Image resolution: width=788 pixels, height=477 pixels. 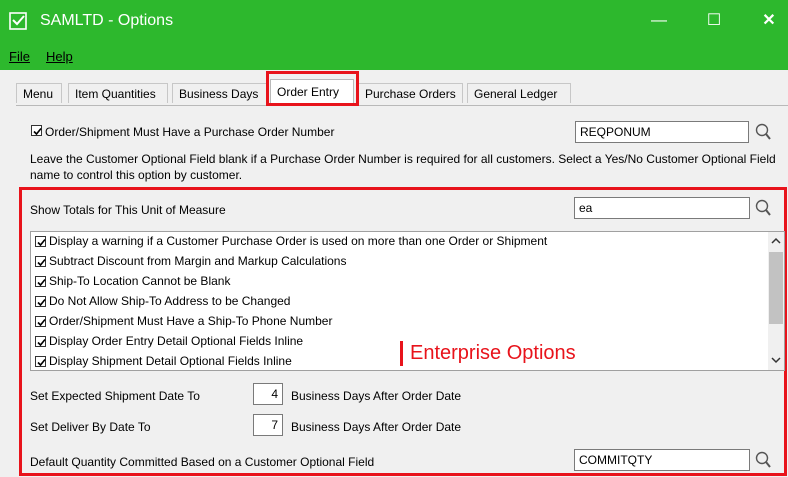 What do you see at coordinates (220, 93) in the screenshot?
I see `tab-business-days: Business Days` at bounding box center [220, 93].